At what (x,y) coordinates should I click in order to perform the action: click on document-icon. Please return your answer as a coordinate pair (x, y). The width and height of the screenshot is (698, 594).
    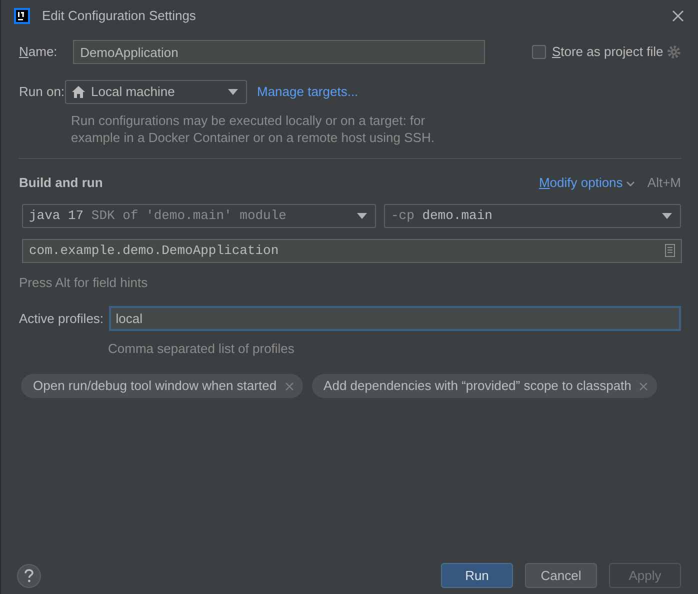
    Looking at the image, I should click on (670, 250).